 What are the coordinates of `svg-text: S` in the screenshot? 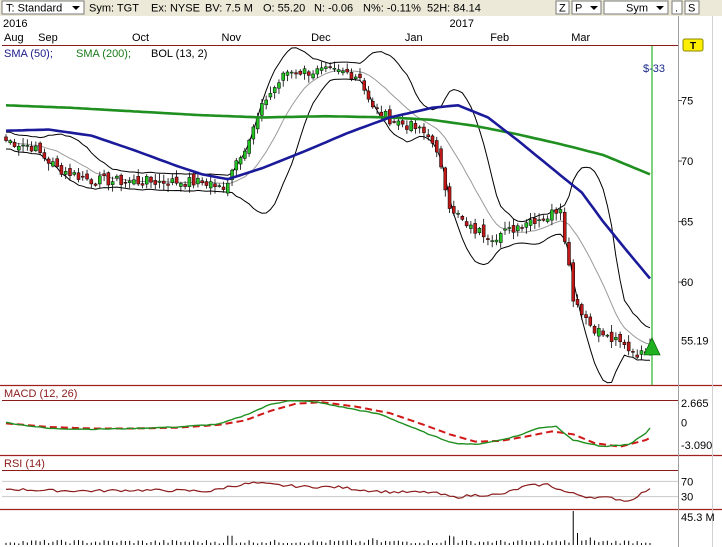 It's located at (691, 9).